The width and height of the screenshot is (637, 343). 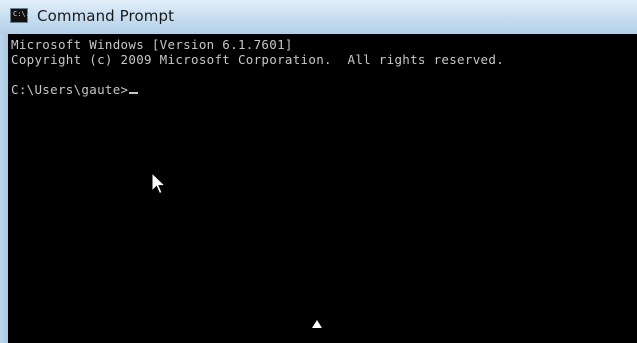 I want to click on small-caret-icon, so click(x=317, y=324).